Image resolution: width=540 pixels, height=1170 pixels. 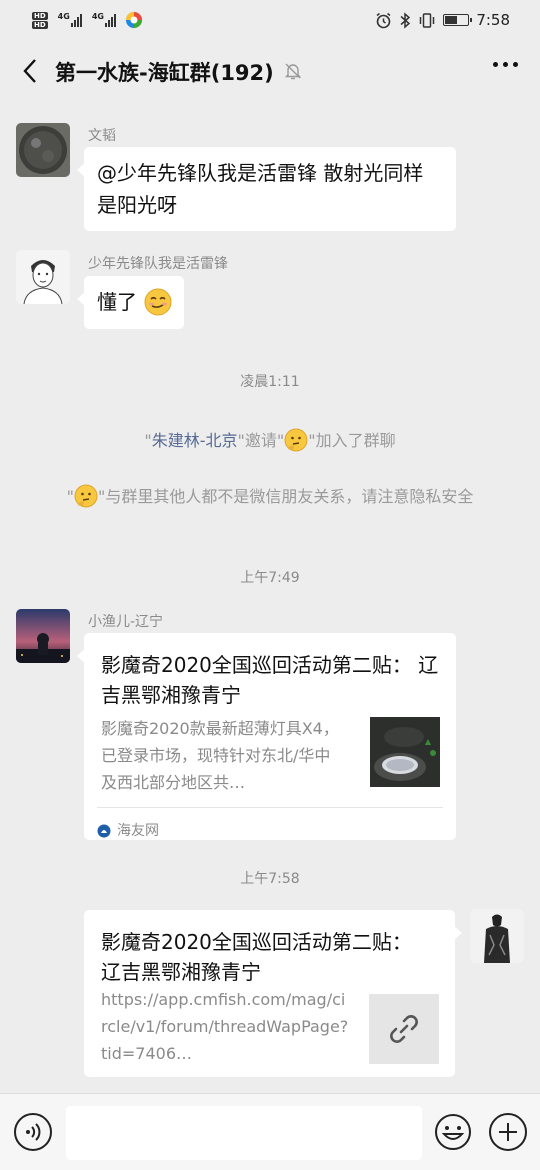 What do you see at coordinates (40, 15) in the screenshot?
I see `hd-badge-top: HD` at bounding box center [40, 15].